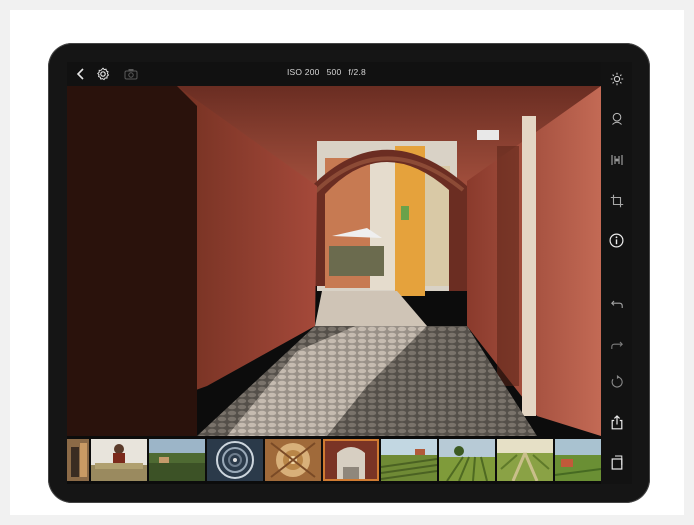  What do you see at coordinates (616, 200) in the screenshot?
I see `crop-icon` at bounding box center [616, 200].